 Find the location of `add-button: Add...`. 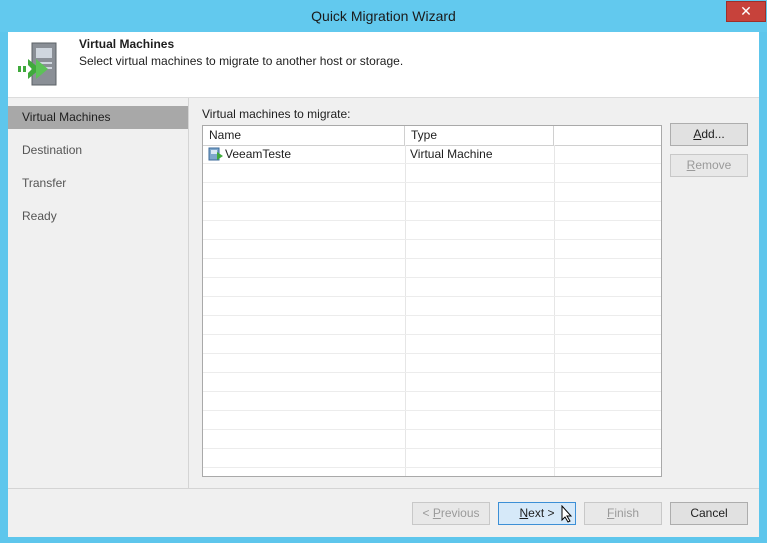

add-button: Add... is located at coordinates (709, 134).